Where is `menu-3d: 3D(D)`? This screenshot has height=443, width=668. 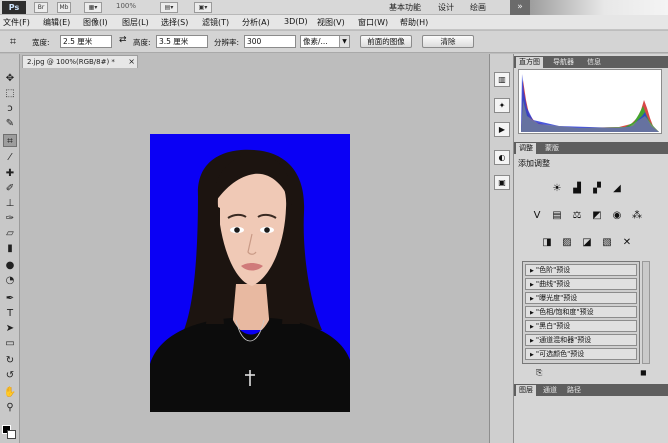 menu-3d: 3D(D) is located at coordinates (296, 21).